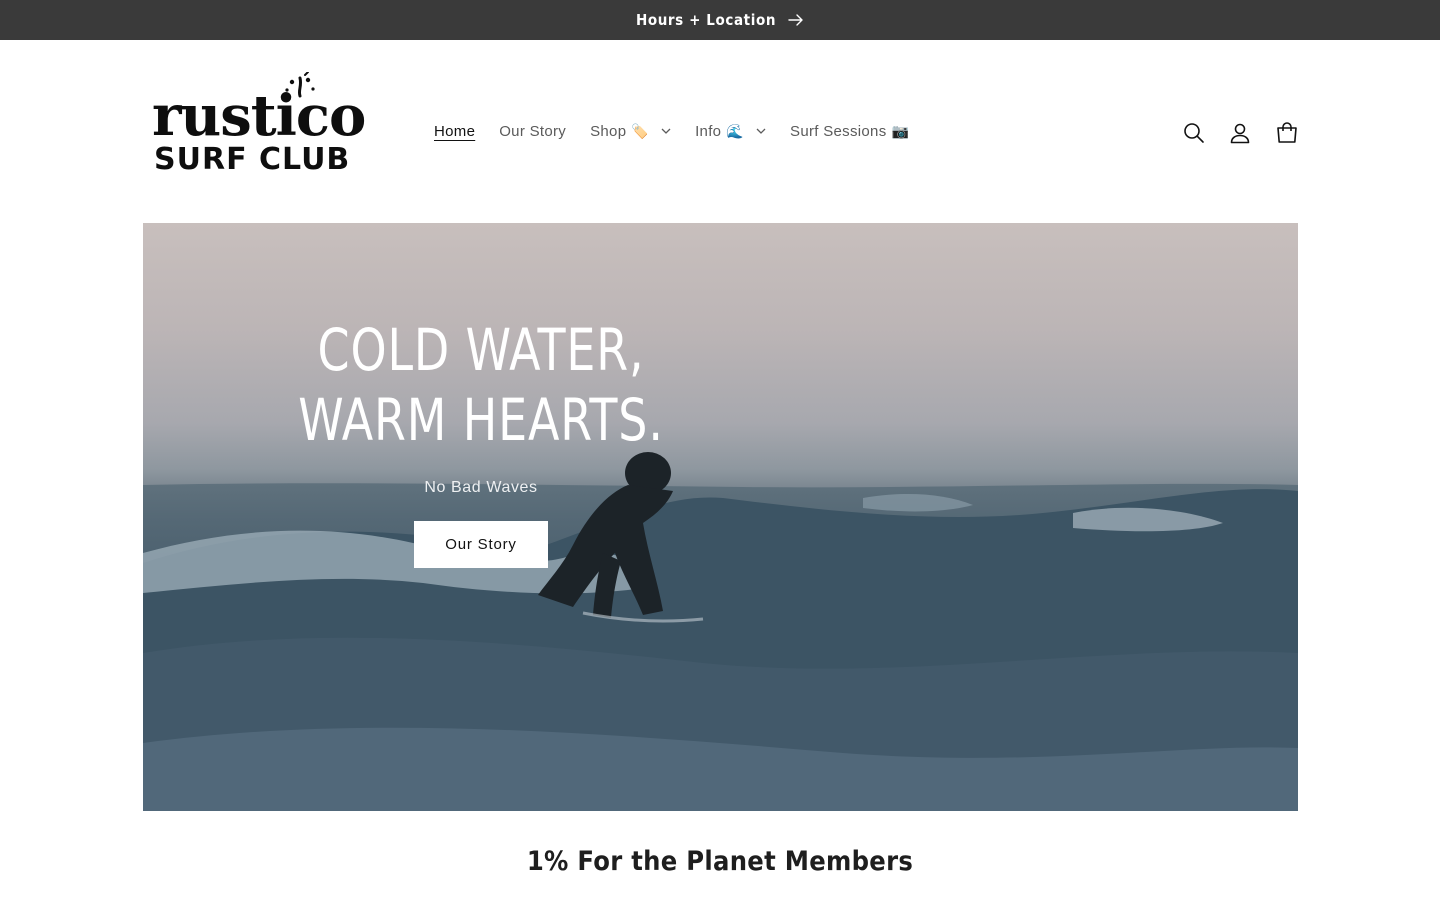  I want to click on wave-icon: 🌊, so click(735, 130).